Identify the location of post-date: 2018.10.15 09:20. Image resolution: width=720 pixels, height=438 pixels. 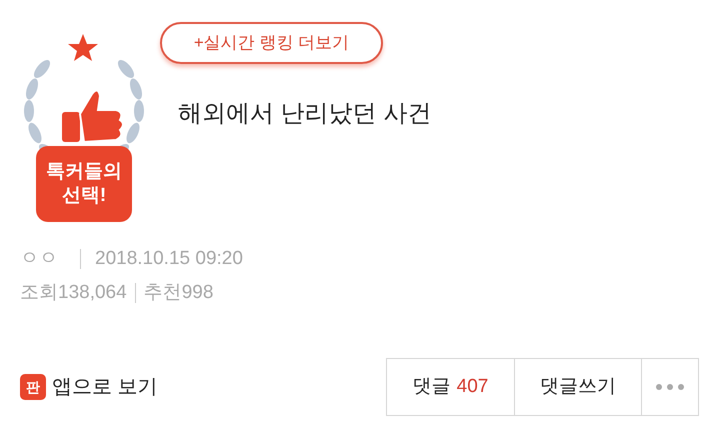
(169, 259).